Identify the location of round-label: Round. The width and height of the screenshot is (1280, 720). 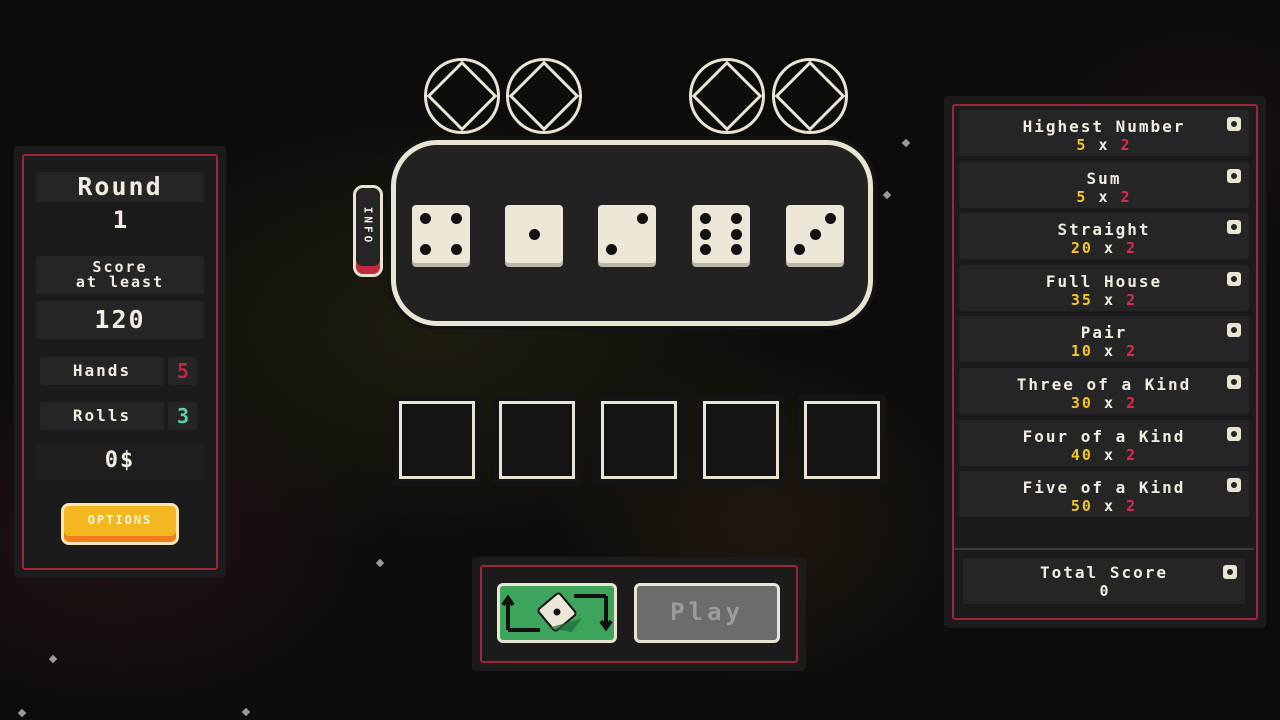
(120, 187).